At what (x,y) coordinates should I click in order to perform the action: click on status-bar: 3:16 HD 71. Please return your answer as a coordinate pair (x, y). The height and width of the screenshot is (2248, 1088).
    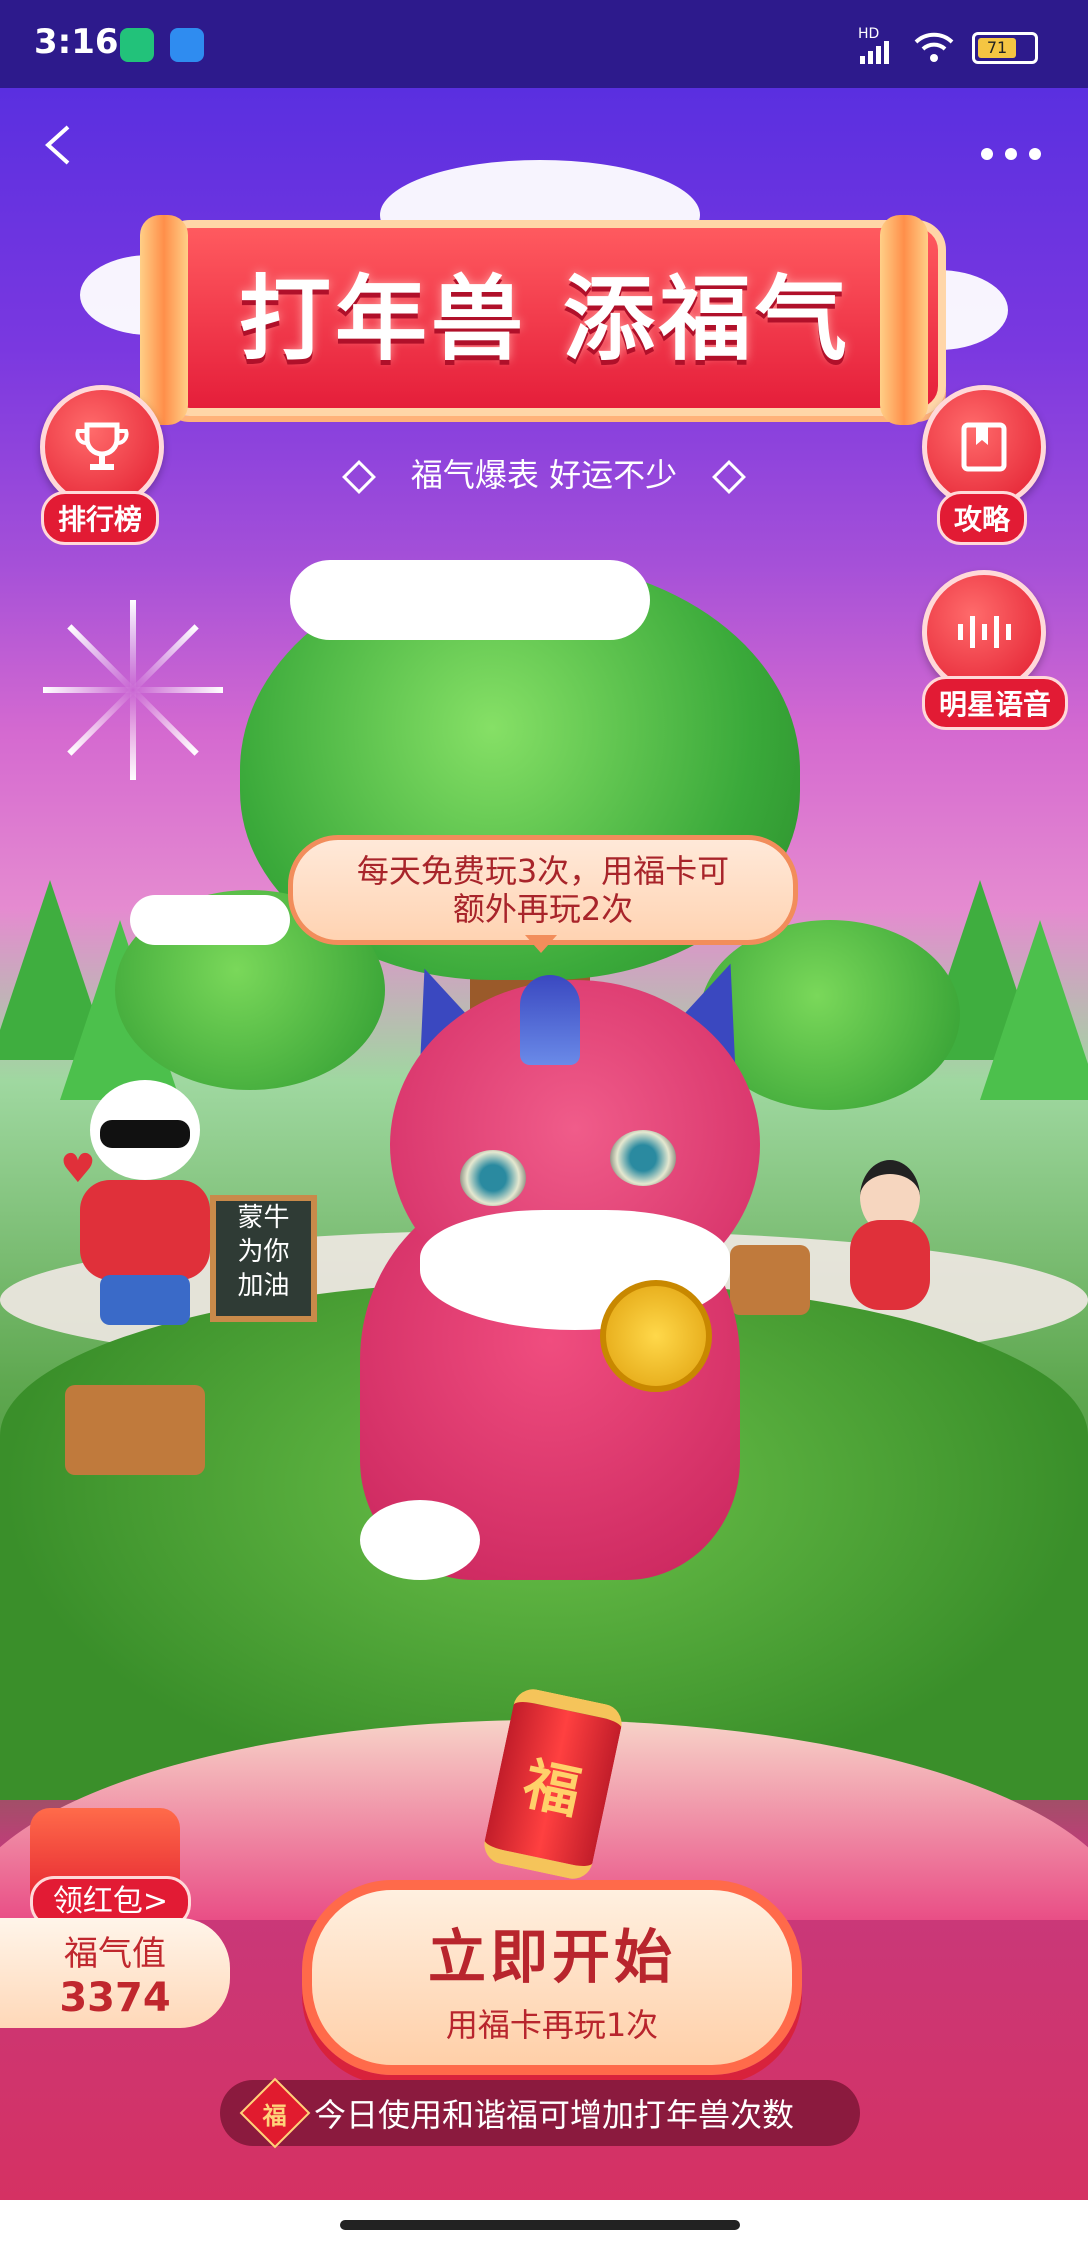
    Looking at the image, I should click on (544, 44).